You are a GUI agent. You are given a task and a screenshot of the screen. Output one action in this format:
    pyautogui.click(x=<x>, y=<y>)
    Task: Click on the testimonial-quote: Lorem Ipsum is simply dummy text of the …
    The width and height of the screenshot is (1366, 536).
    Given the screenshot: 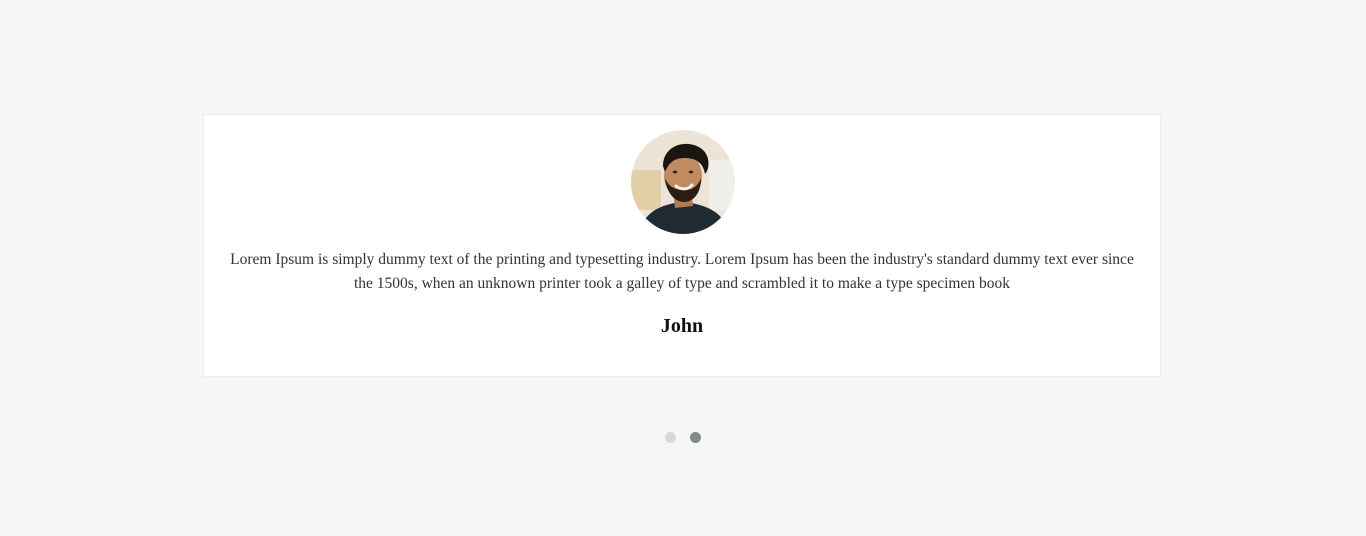 What is the action you would take?
    pyautogui.click(x=682, y=271)
    